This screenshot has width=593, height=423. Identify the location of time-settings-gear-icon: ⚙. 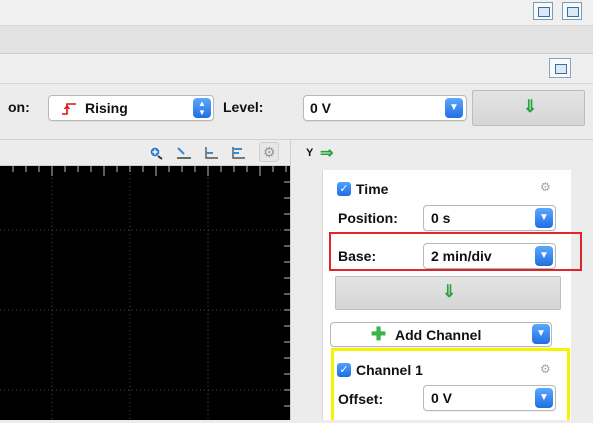
(545, 187).